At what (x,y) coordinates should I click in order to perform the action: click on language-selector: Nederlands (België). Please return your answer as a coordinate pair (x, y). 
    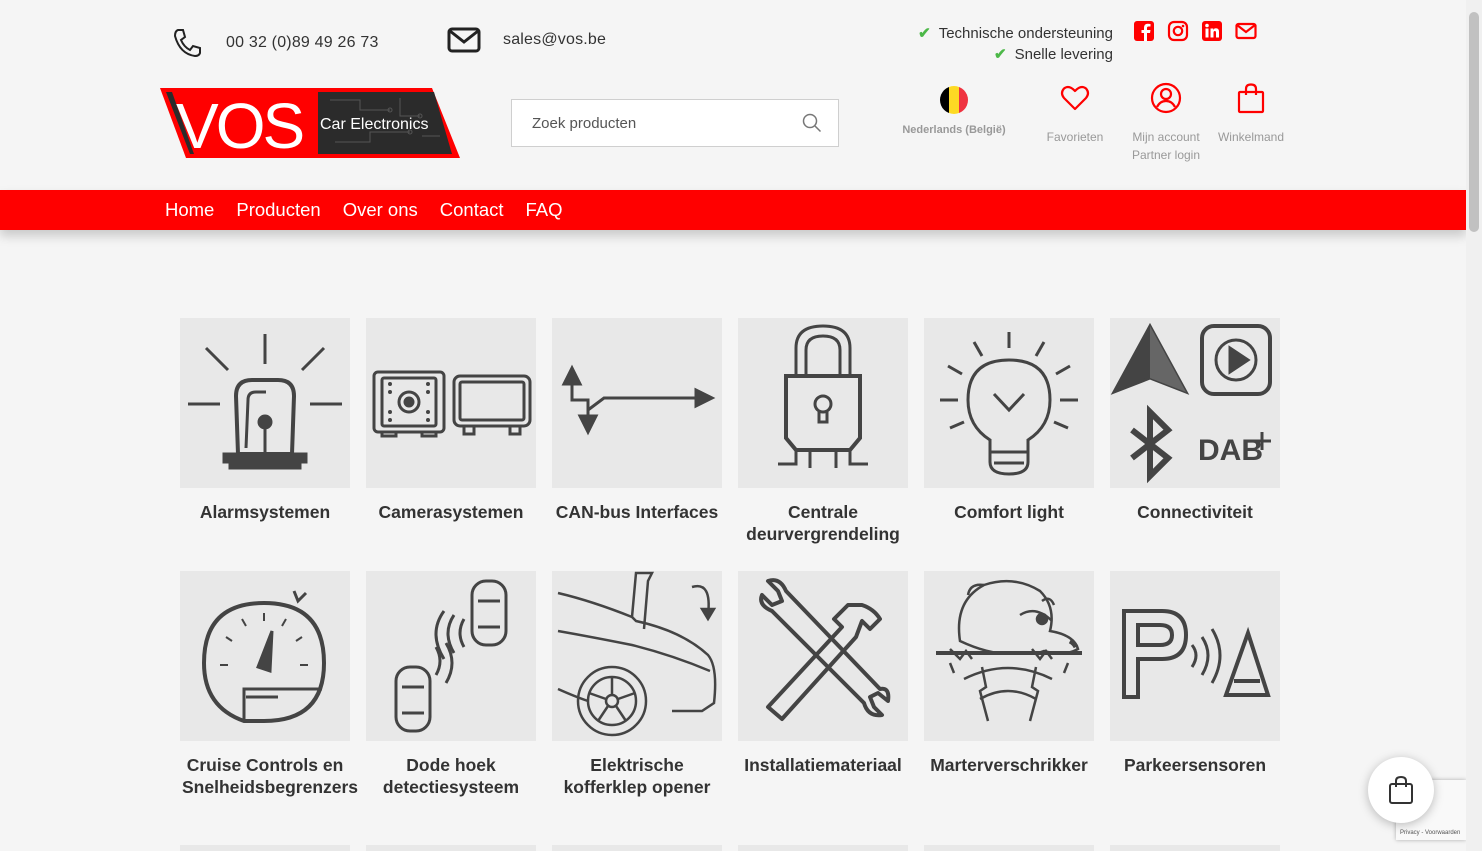
    Looking at the image, I should click on (954, 111).